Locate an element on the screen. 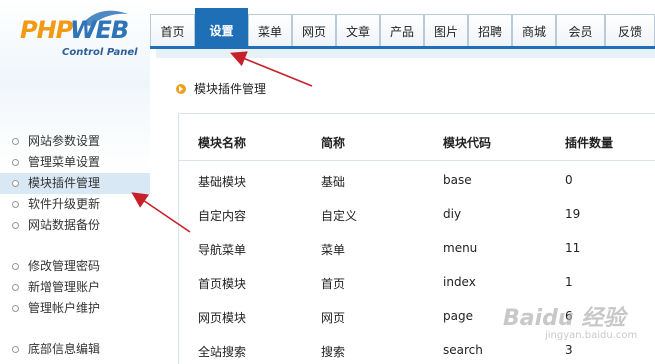 Image resolution: width=655 pixels, height=364 pixels. arrow-to-settings-tab is located at coordinates (271, 69).